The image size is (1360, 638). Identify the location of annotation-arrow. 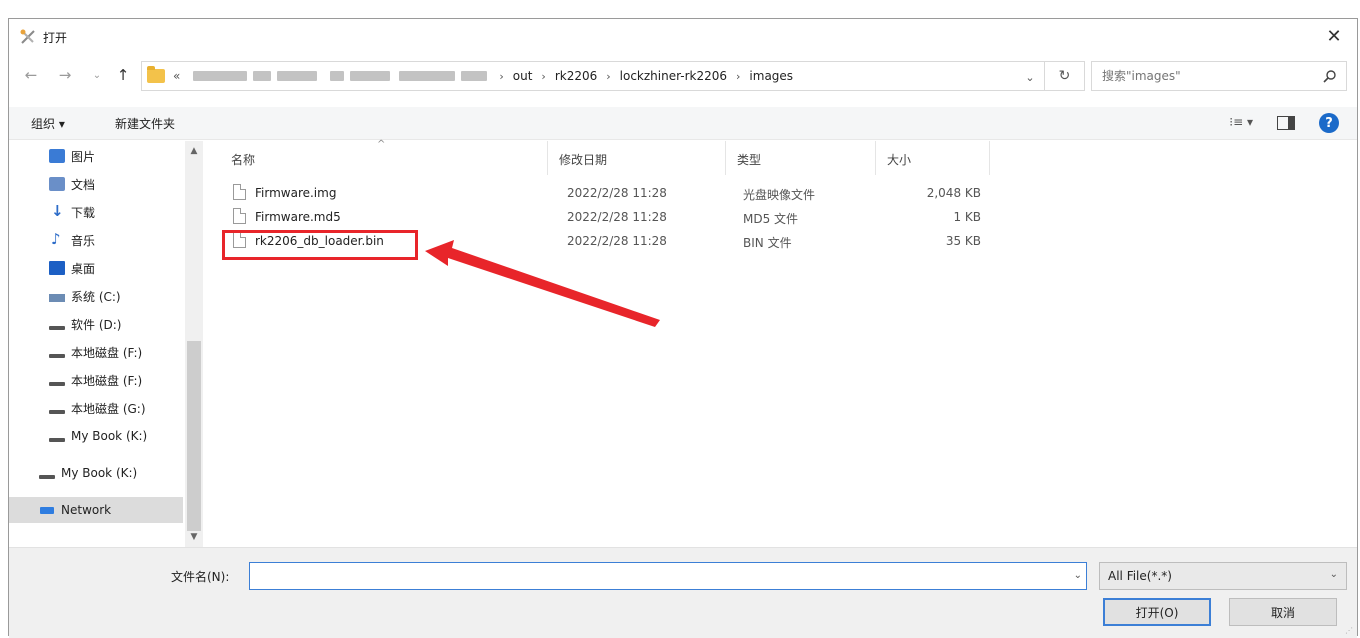
(542, 283).